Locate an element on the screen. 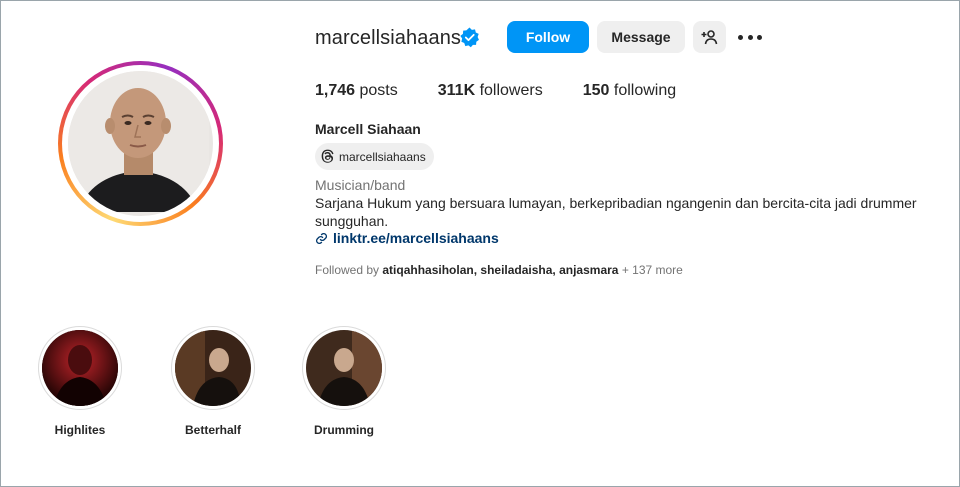 The width and height of the screenshot is (960, 487). followed-by-names: atiqahhasiholan, sheiladaisha, anjasmara is located at coordinates (500, 270).